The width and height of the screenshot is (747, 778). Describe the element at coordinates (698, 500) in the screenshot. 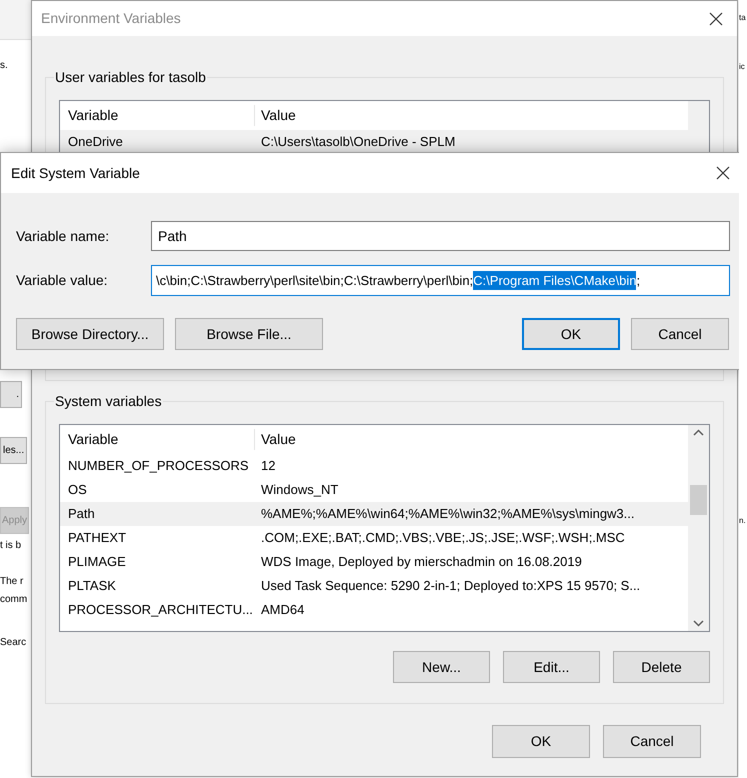

I see `scrollbar-thumb` at that location.